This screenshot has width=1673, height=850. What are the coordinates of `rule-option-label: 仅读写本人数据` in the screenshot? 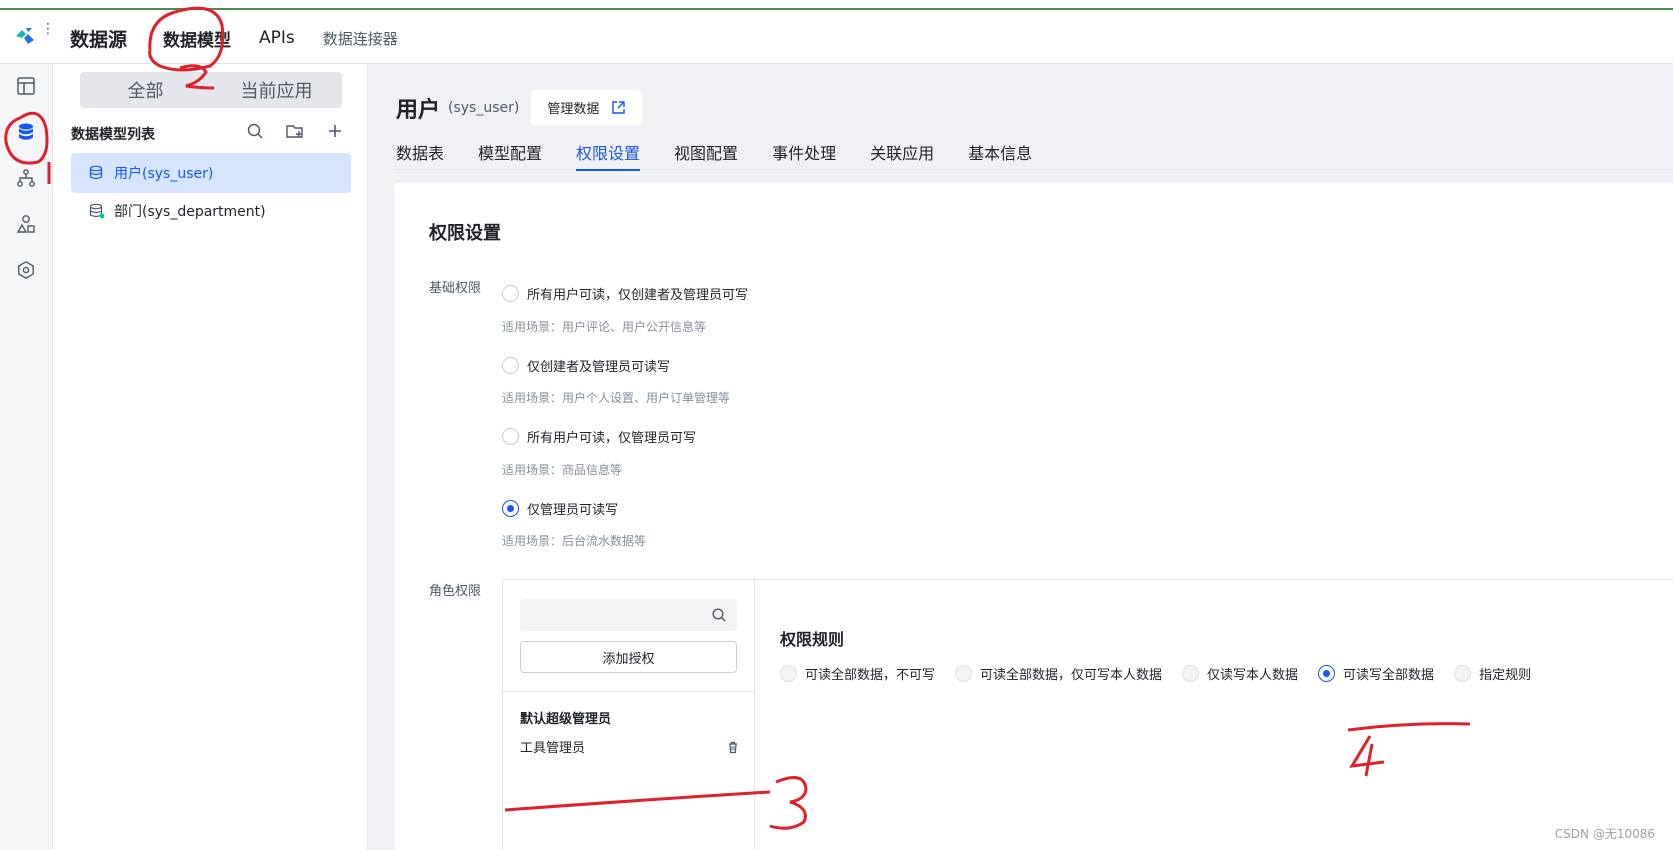 It's located at (1253, 675).